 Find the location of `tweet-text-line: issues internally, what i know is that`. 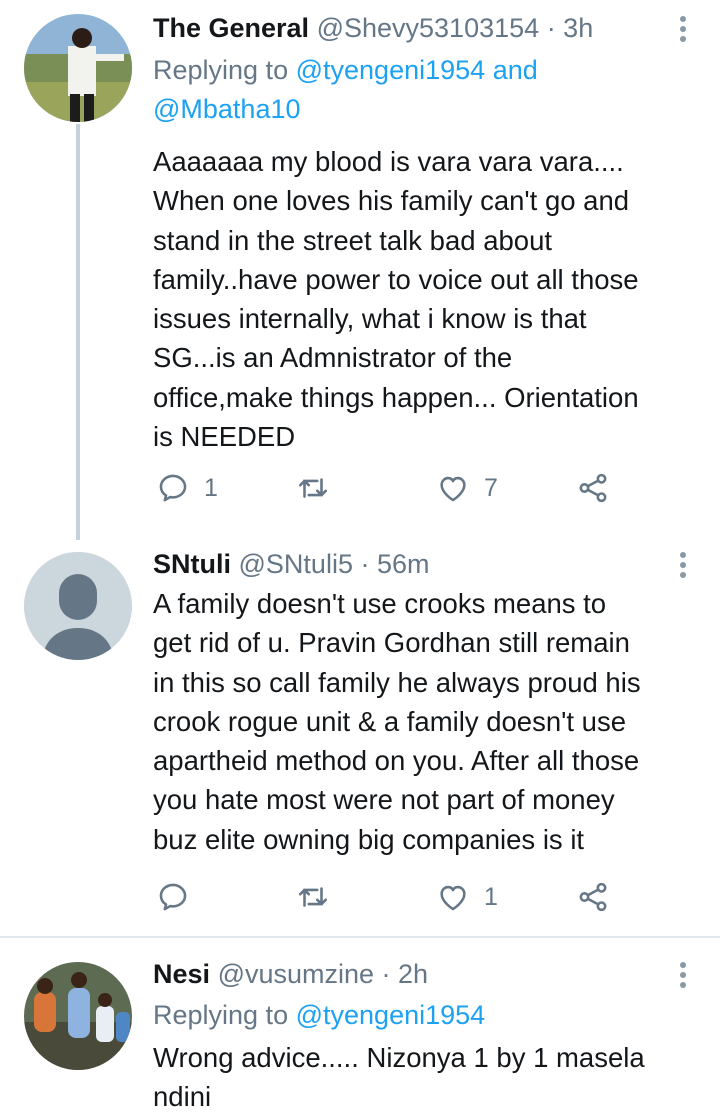

tweet-text-line: issues internally, what i know is that is located at coordinates (370, 319).